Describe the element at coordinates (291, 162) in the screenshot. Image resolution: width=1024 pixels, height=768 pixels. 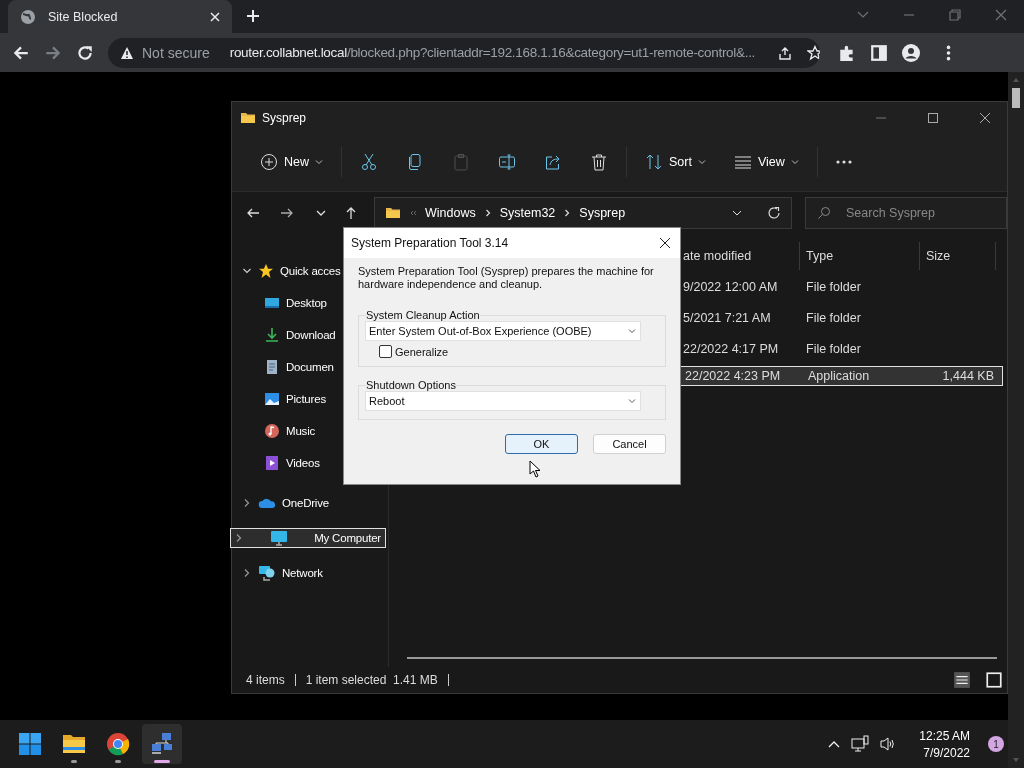
I see `new-button: New` at that location.